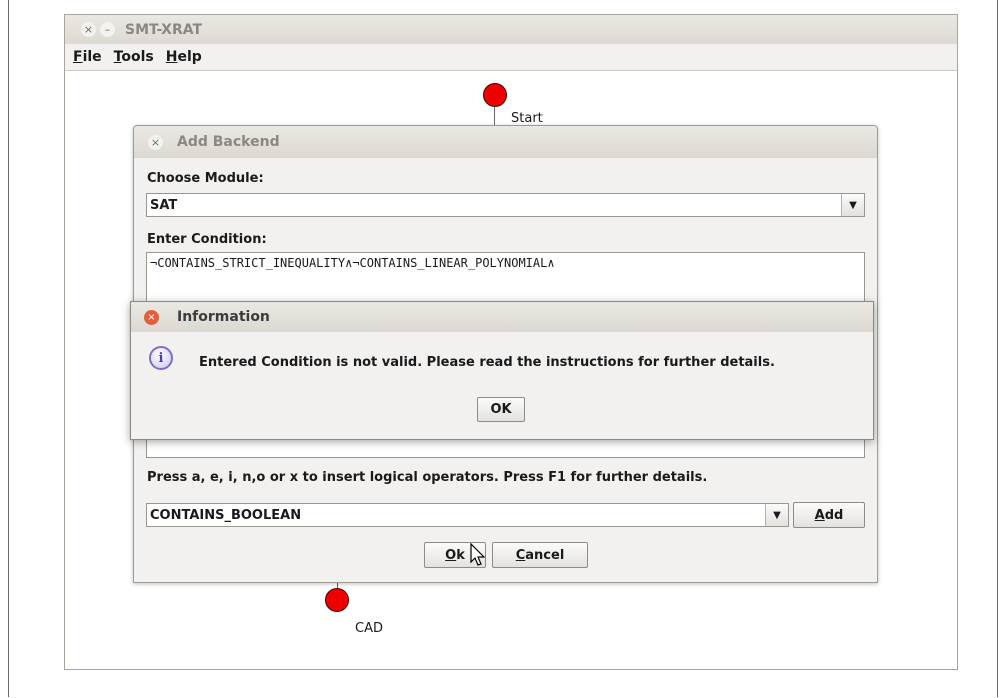 The height and width of the screenshot is (698, 1007). I want to click on add-button: Add, so click(829, 515).